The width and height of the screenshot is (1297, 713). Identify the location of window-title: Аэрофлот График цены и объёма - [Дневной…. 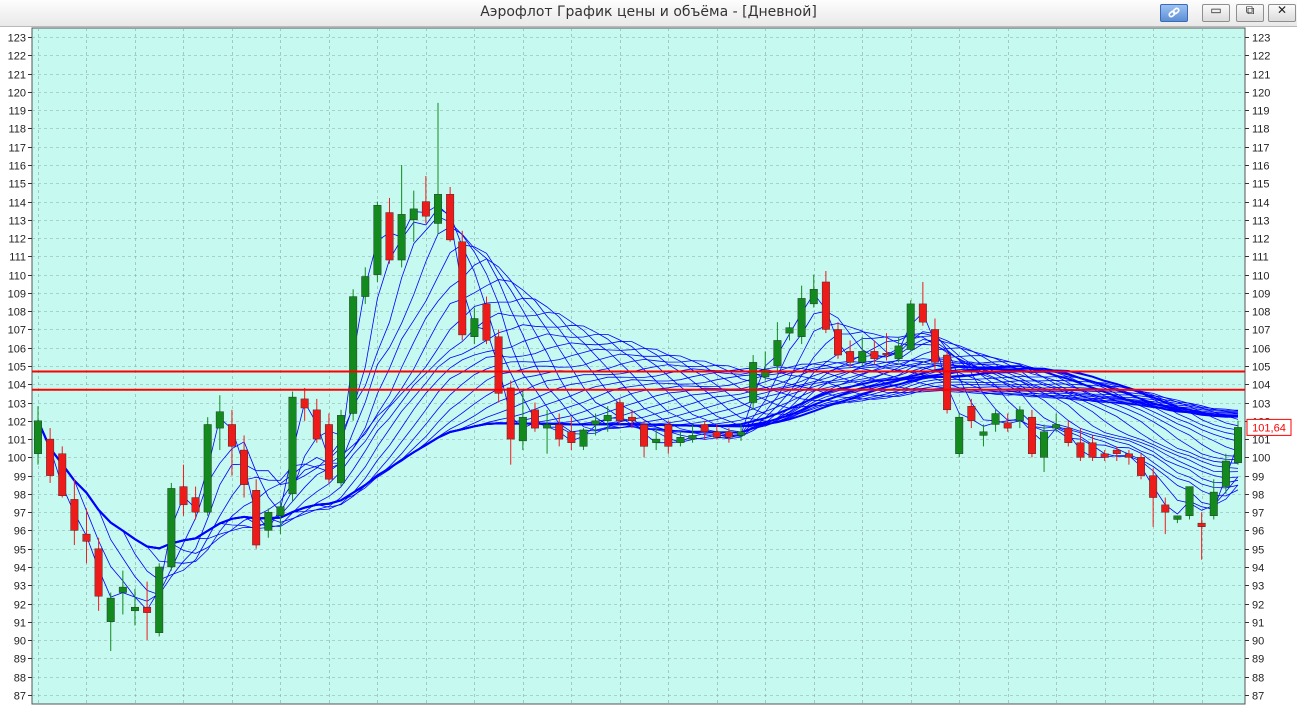
(648, 12).